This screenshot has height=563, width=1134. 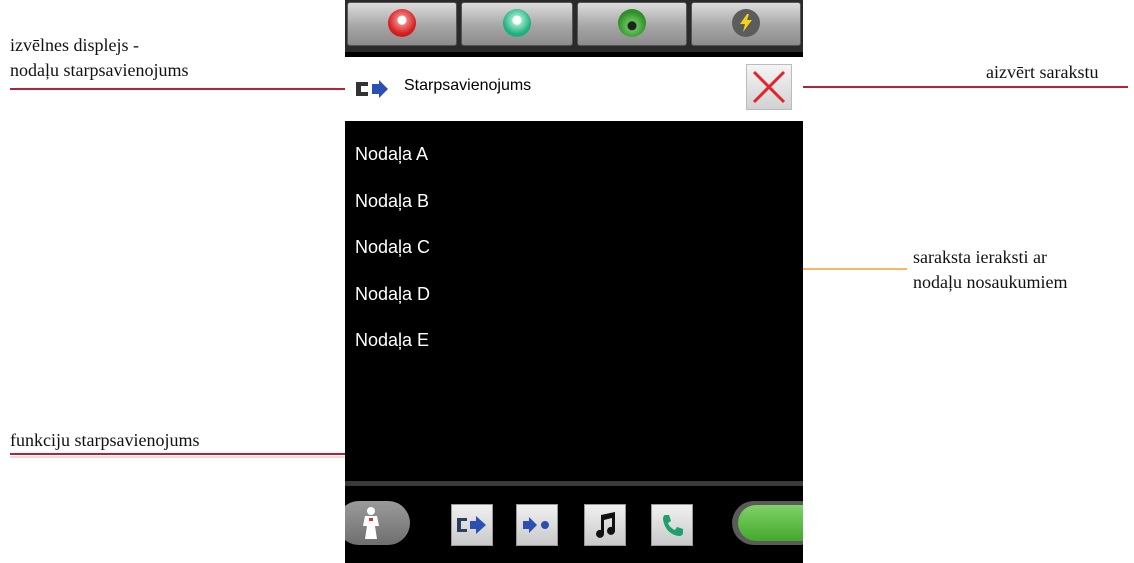 I want to click on top-button-lightning, so click(x=746, y=24).